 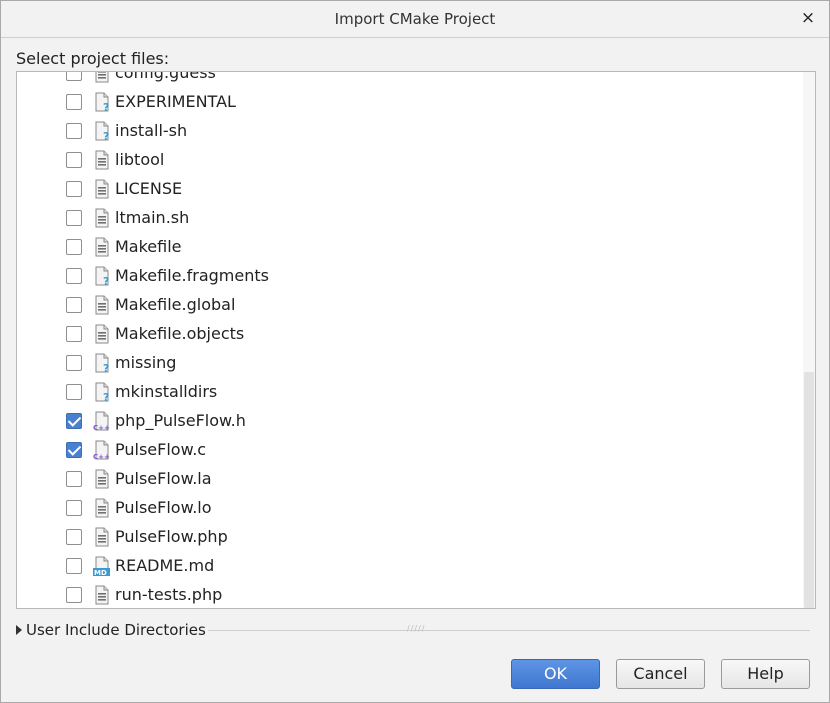 I want to click on title-bar: Import CMake Project ×, so click(x=415, y=19).